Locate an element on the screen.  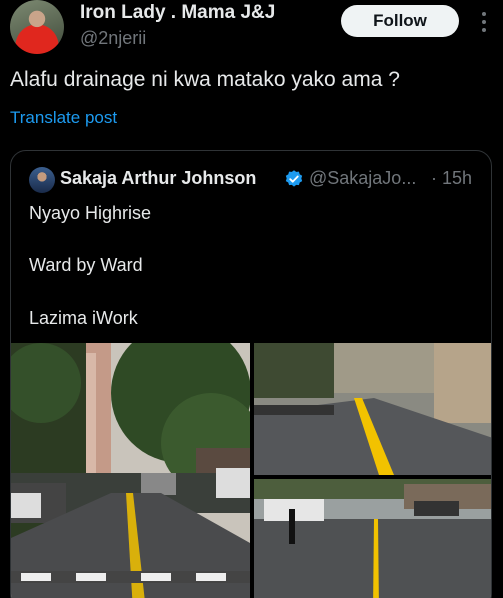
quoted-avatar is located at coordinates (42, 180).